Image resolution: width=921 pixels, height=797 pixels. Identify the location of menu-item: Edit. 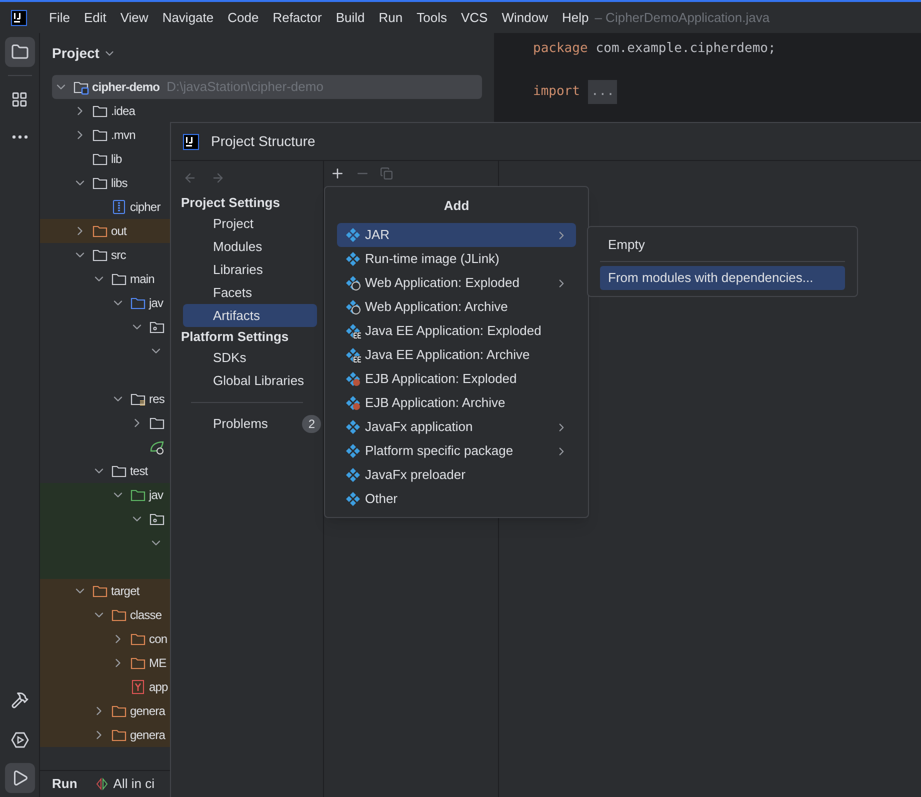
(95, 18).